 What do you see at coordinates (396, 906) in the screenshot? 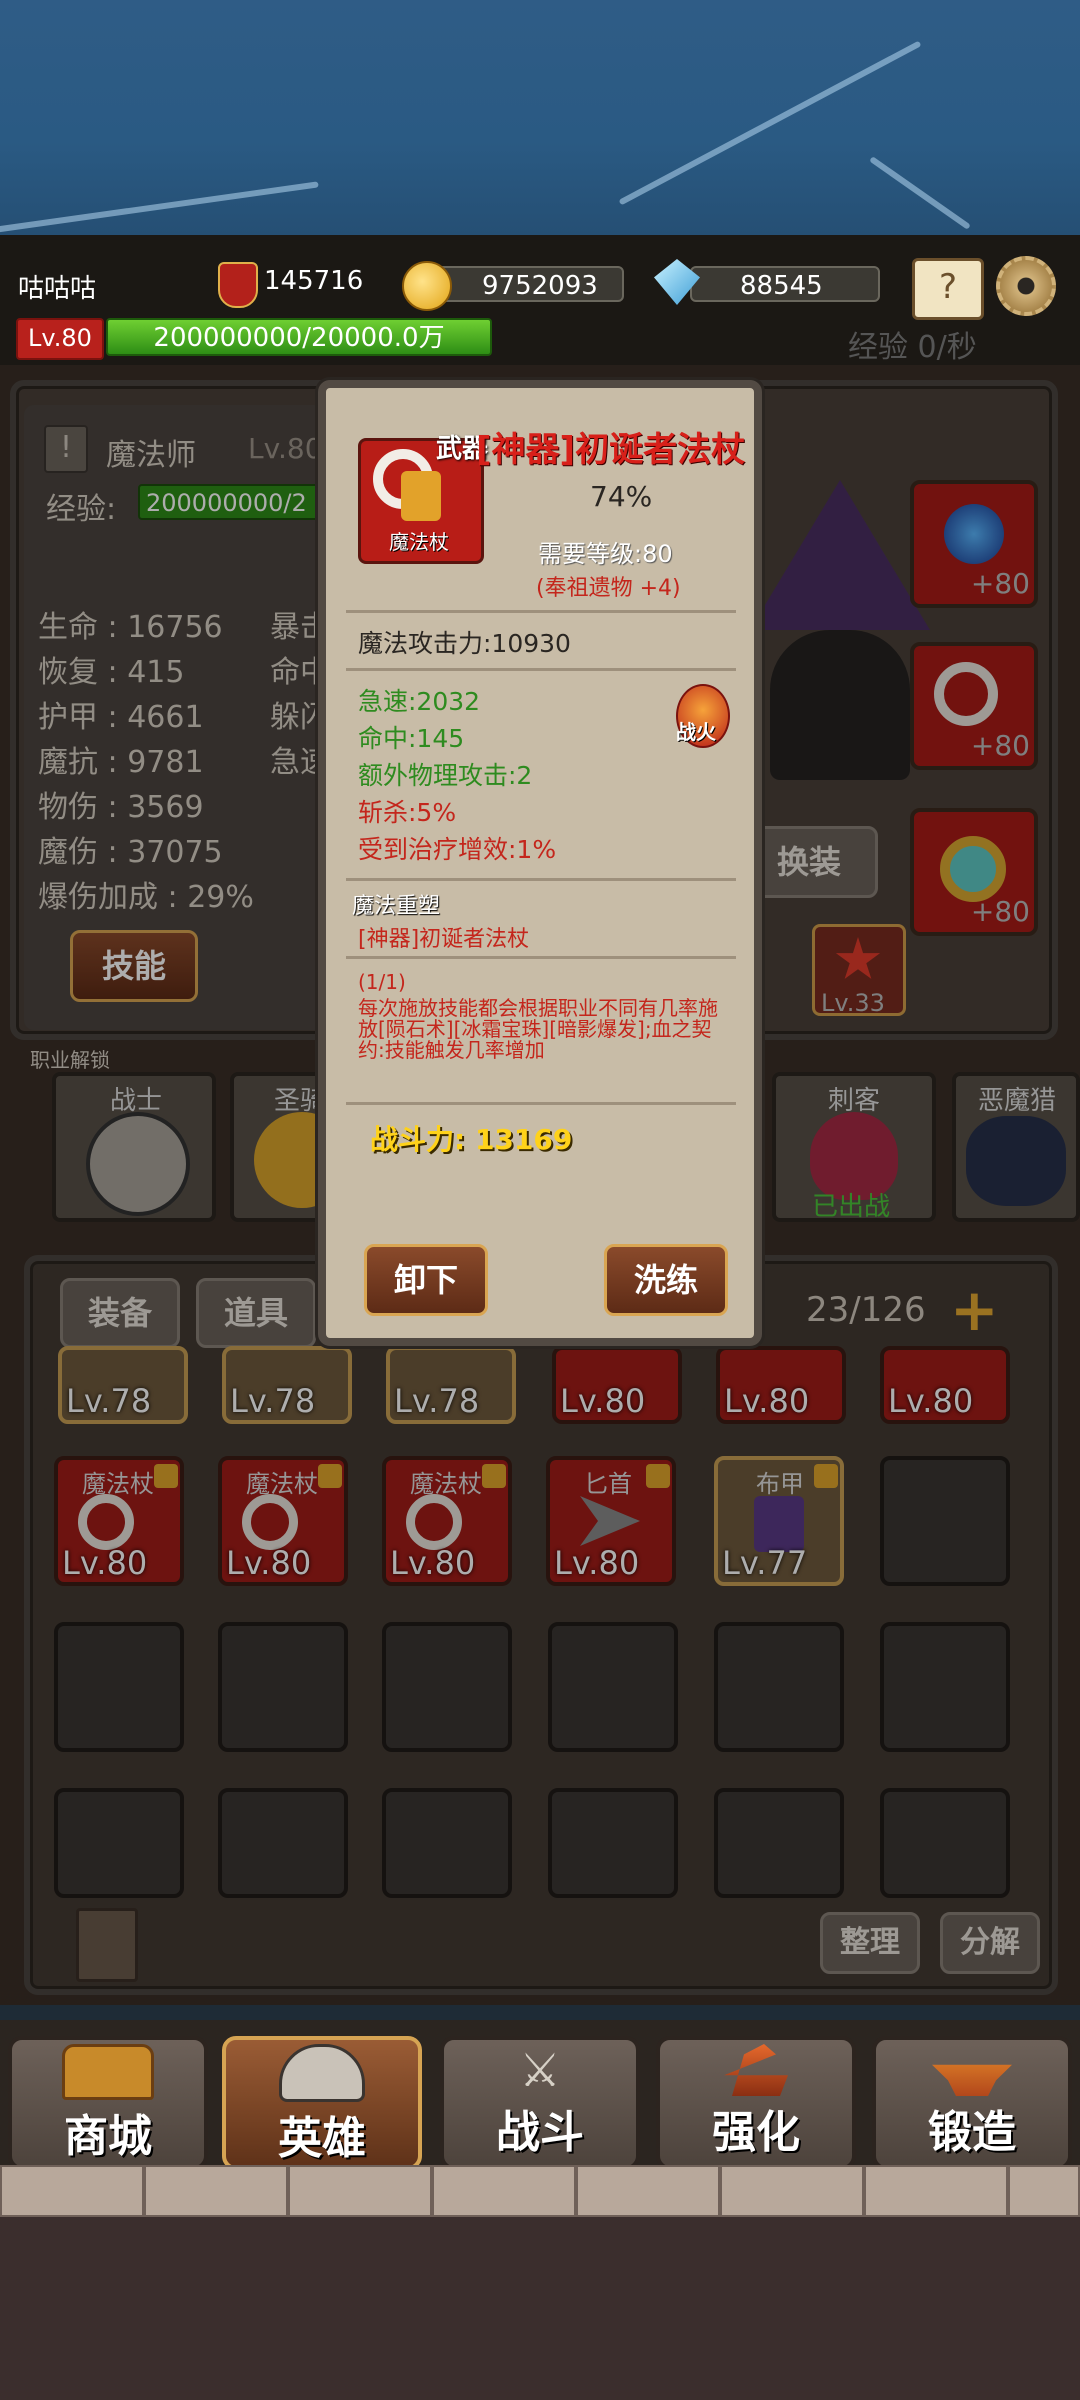
I see `reforge-title: 魔法重塑` at bounding box center [396, 906].